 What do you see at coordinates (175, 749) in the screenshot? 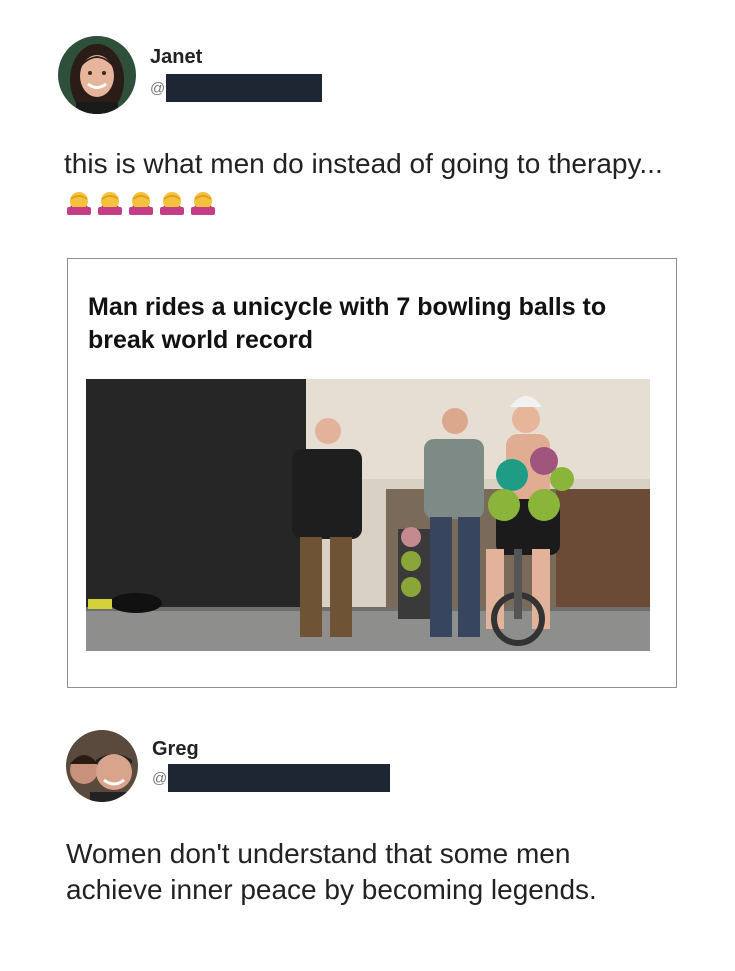
I see `display-name: Greg` at bounding box center [175, 749].